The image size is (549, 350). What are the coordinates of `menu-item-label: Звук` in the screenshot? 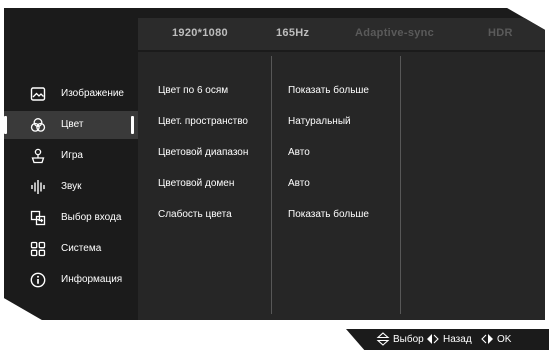 It's located at (71, 186).